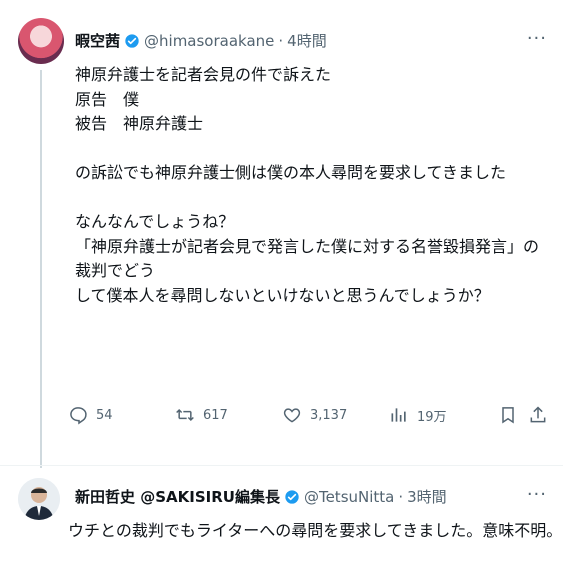 The image size is (563, 563). What do you see at coordinates (349, 497) in the screenshot?
I see `username: @TetsuNitta` at bounding box center [349, 497].